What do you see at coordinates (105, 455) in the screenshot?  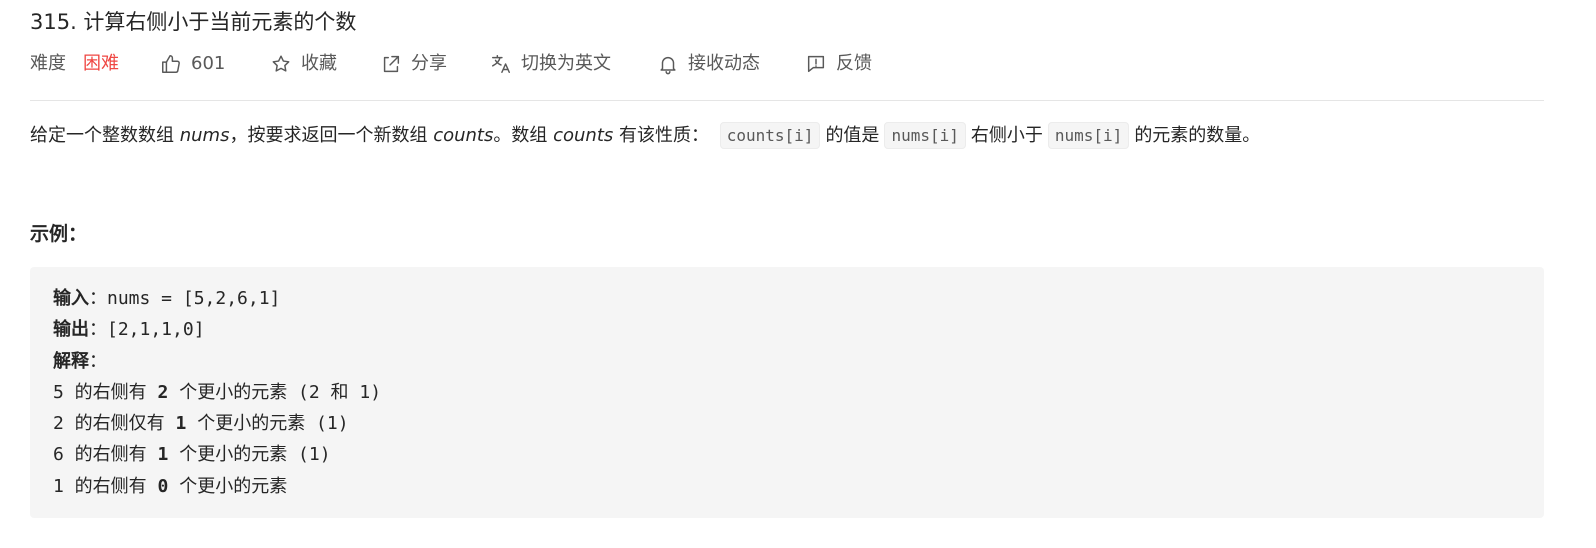 I see `explain-text: 6 的右侧有` at bounding box center [105, 455].